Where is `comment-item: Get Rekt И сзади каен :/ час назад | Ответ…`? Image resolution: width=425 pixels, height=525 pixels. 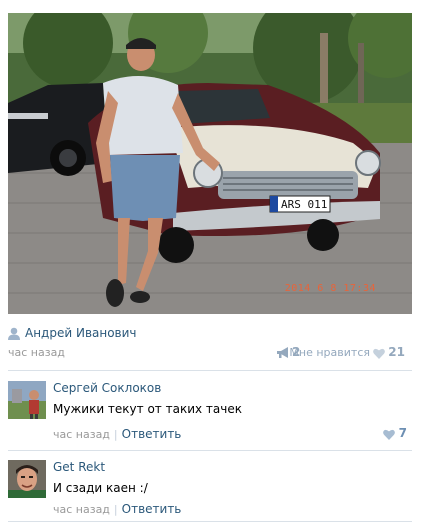
comment-item: Get Rekt И сзади каен :/ час назад | Ответ… is located at coordinates (210, 490).